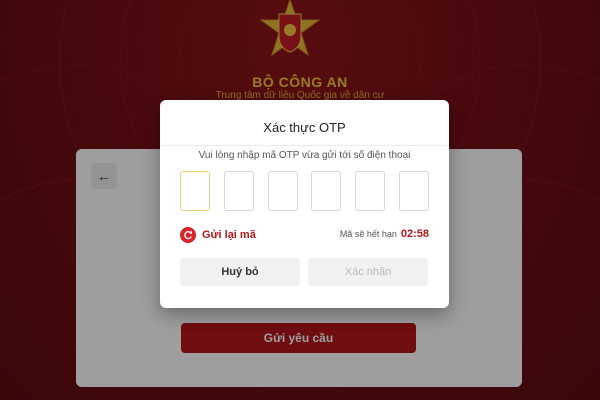  I want to click on cancel-button: Huỷ bỏ, so click(240, 272).